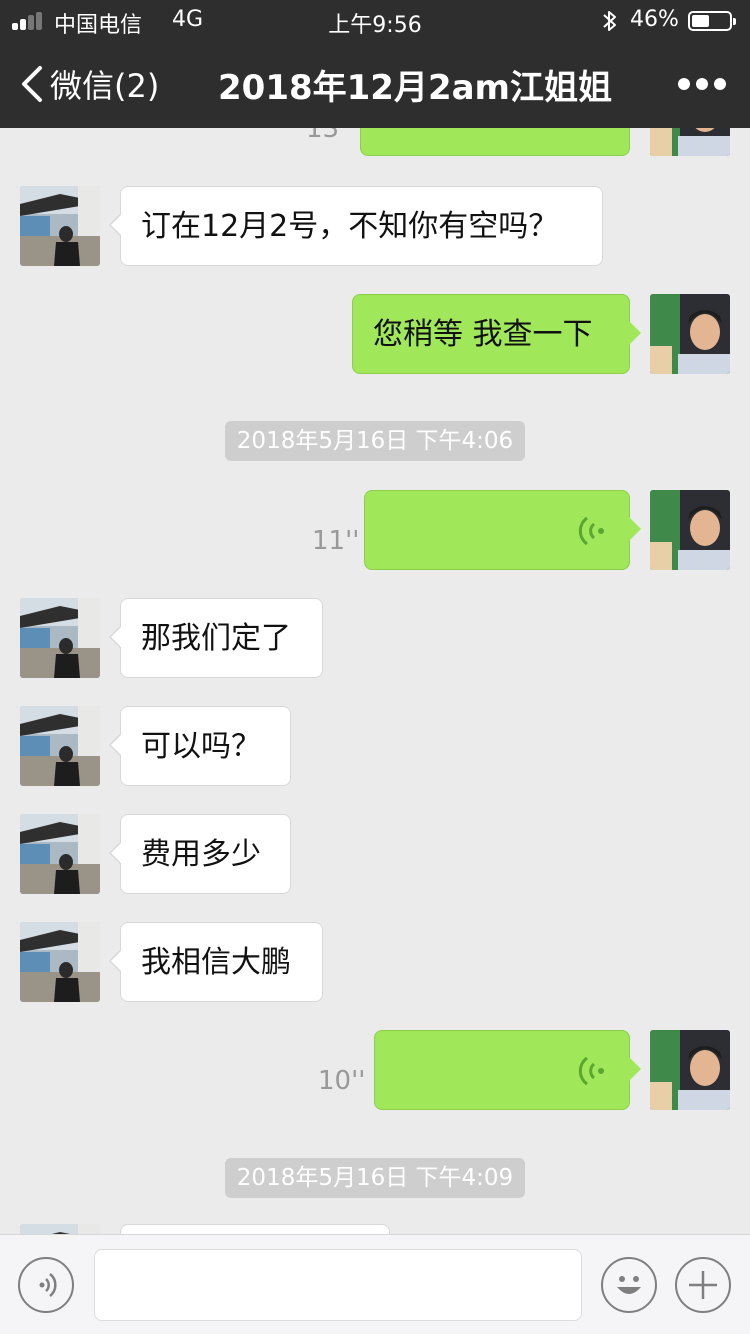 This screenshot has width=750, height=1334. I want to click on voice-duration: 10'', so click(342, 1081).